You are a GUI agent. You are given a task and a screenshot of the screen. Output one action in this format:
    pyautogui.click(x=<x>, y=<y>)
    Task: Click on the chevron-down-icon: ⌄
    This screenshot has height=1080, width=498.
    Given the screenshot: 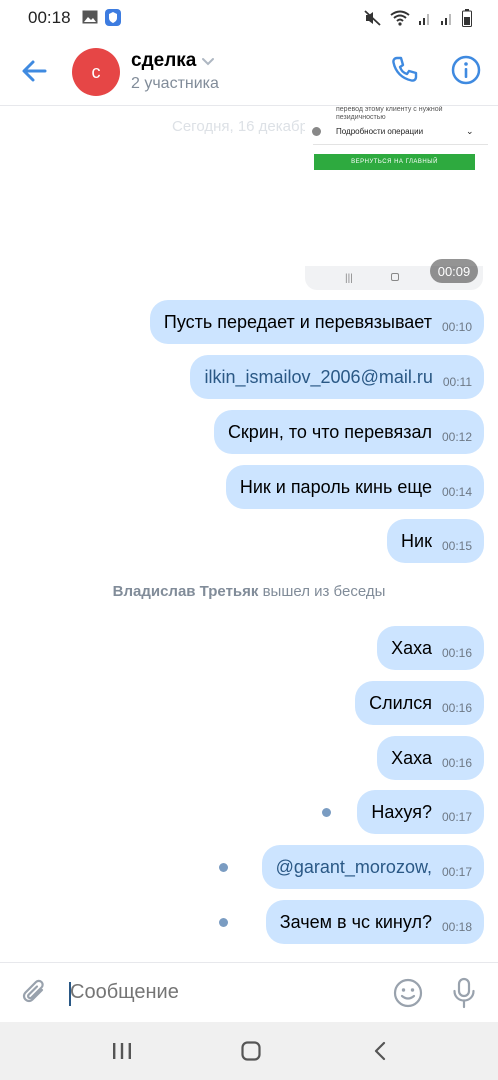 What is the action you would take?
    pyautogui.click(x=470, y=131)
    